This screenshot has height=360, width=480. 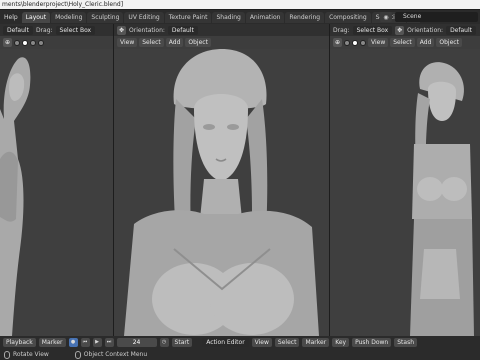 What do you see at coordinates (442, 199) in the screenshot?
I see `figure-right-image` at bounding box center [442, 199].